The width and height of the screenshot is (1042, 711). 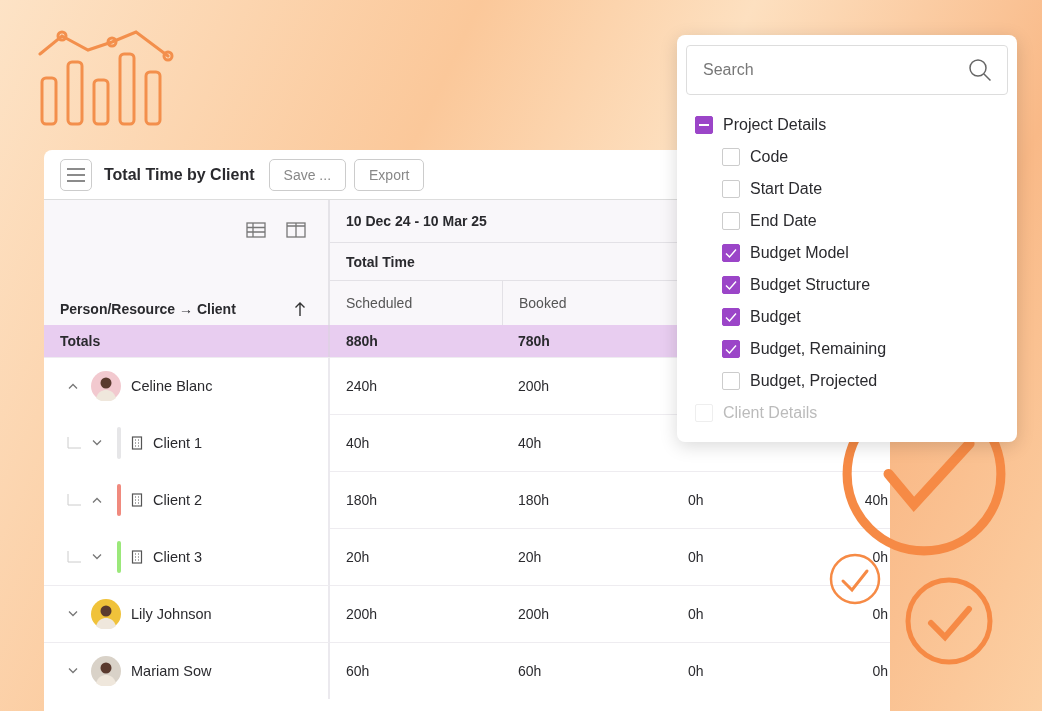 What do you see at coordinates (380, 261) in the screenshot?
I see `group-header: Total Time` at bounding box center [380, 261].